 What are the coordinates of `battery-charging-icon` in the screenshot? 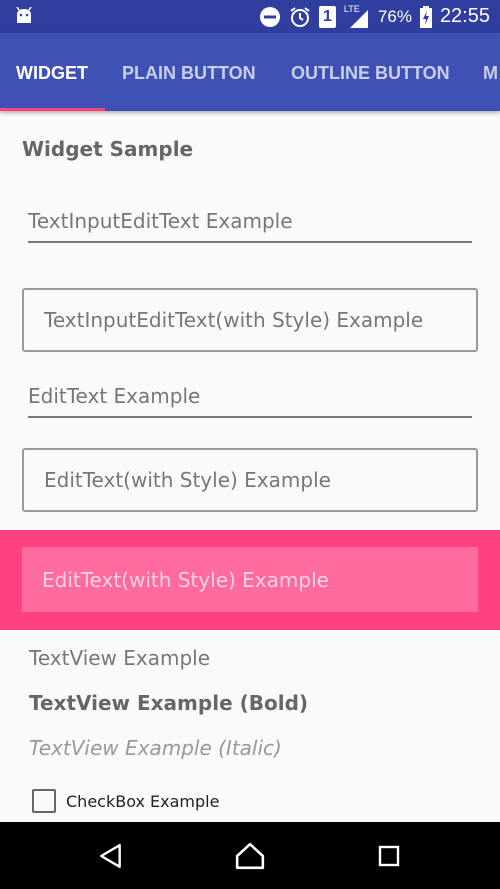 It's located at (425, 16).